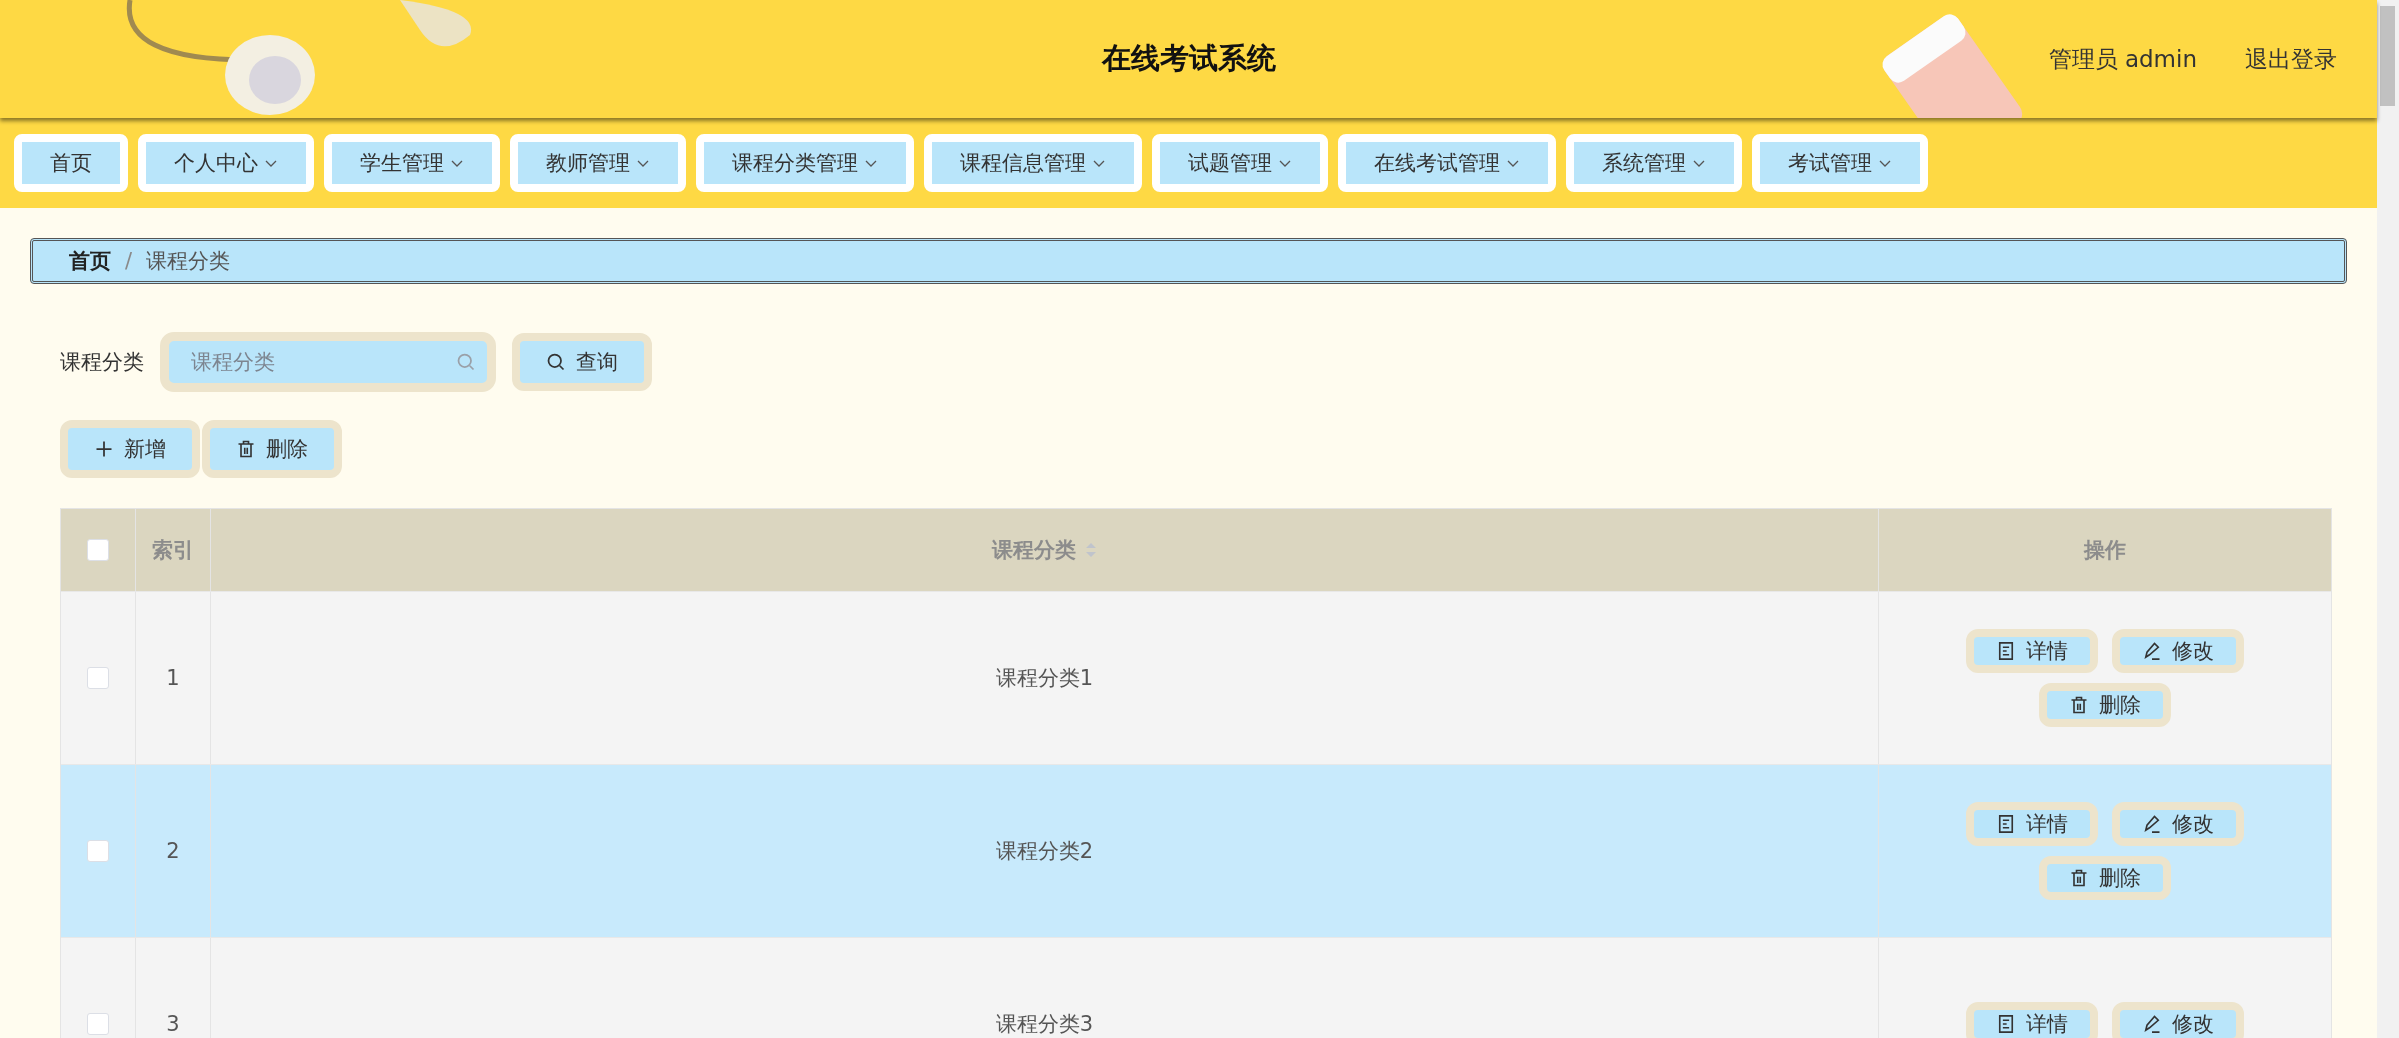 This screenshot has width=2399, height=1038. What do you see at coordinates (1654, 163) in the screenshot?
I see `nav-menu-item: 系统管理` at bounding box center [1654, 163].